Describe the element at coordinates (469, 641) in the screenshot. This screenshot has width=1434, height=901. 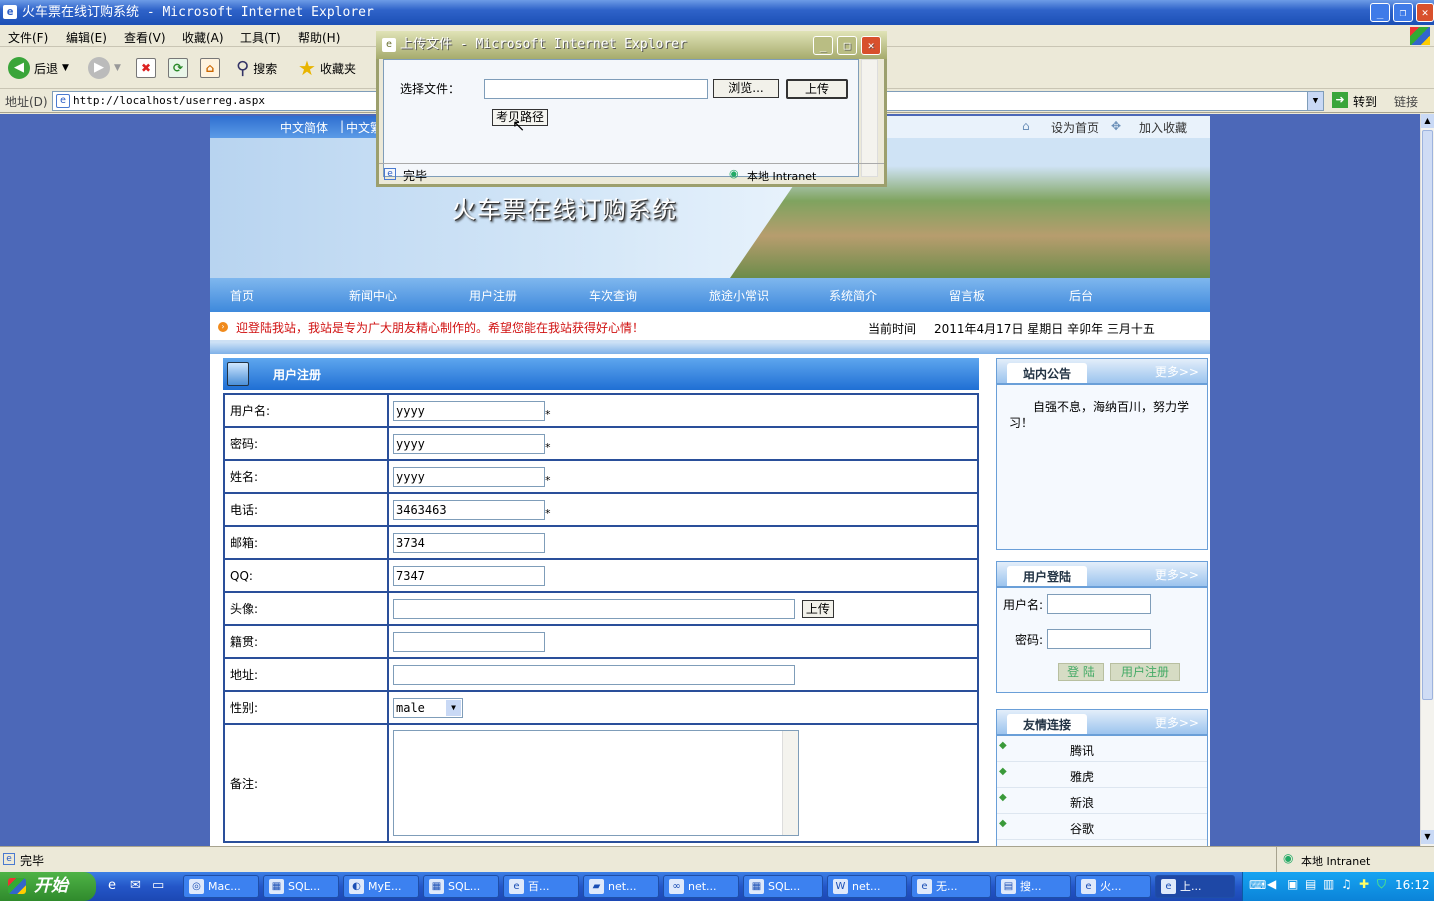
I see `origin-input` at that location.